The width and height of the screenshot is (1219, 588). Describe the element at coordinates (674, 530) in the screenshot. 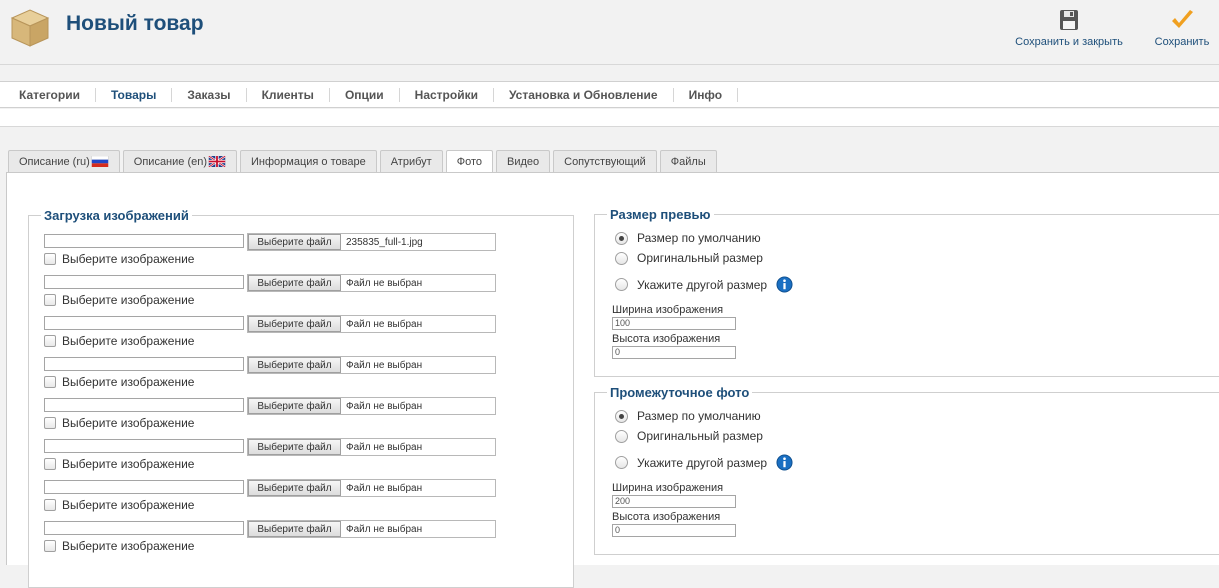

I see `mid-height-input: 0` at that location.